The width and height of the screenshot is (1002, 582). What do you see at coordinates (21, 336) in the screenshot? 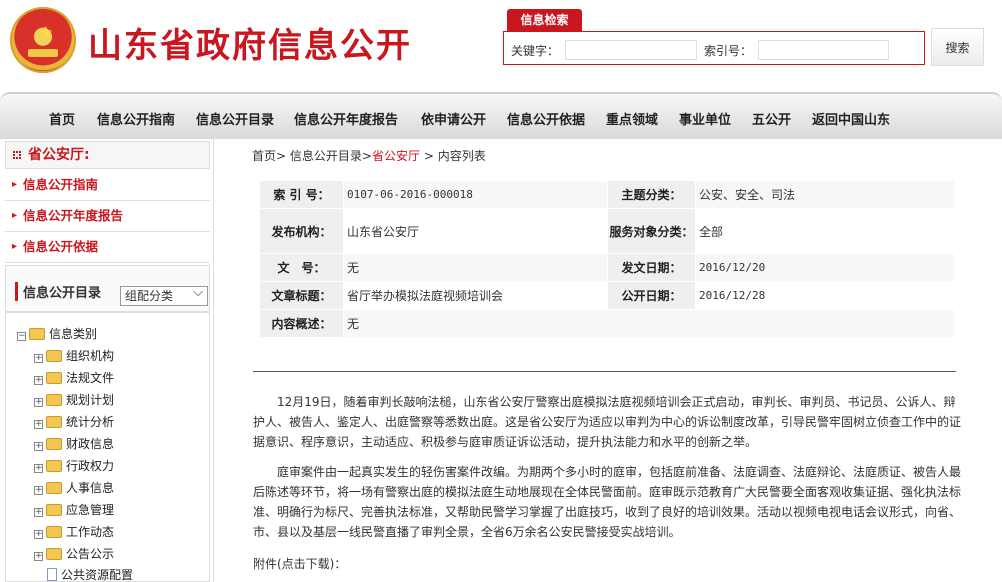
I see `collapse-icon: −` at bounding box center [21, 336].